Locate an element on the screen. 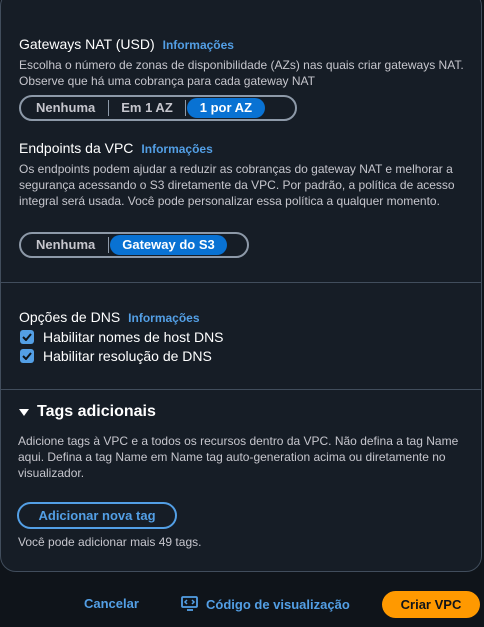 This screenshot has width=484, height=627. nat-info-link: Informações is located at coordinates (198, 45).